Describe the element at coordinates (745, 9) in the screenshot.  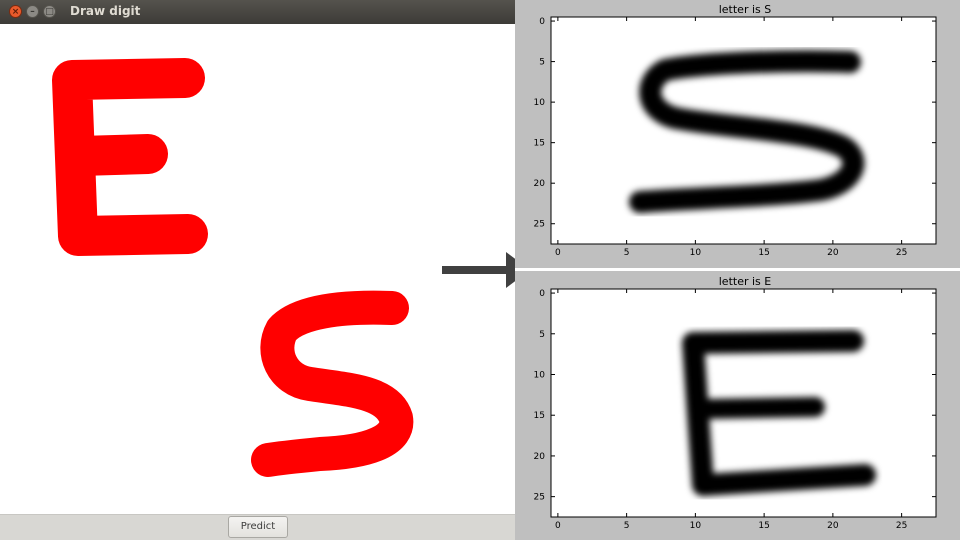
I see `plot-title: letter is S` at that location.